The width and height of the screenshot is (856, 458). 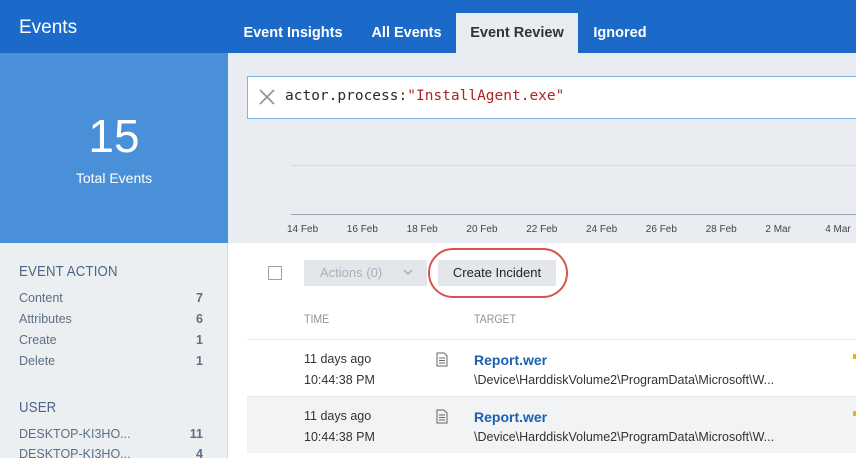 I want to click on tab-all-events: All Events, so click(x=406, y=33).